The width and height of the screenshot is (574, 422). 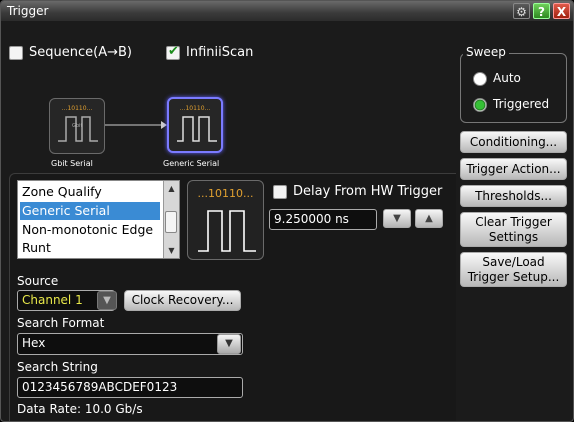 What do you see at coordinates (90, 192) in the screenshot?
I see `list-item: Zone Qualify` at bounding box center [90, 192].